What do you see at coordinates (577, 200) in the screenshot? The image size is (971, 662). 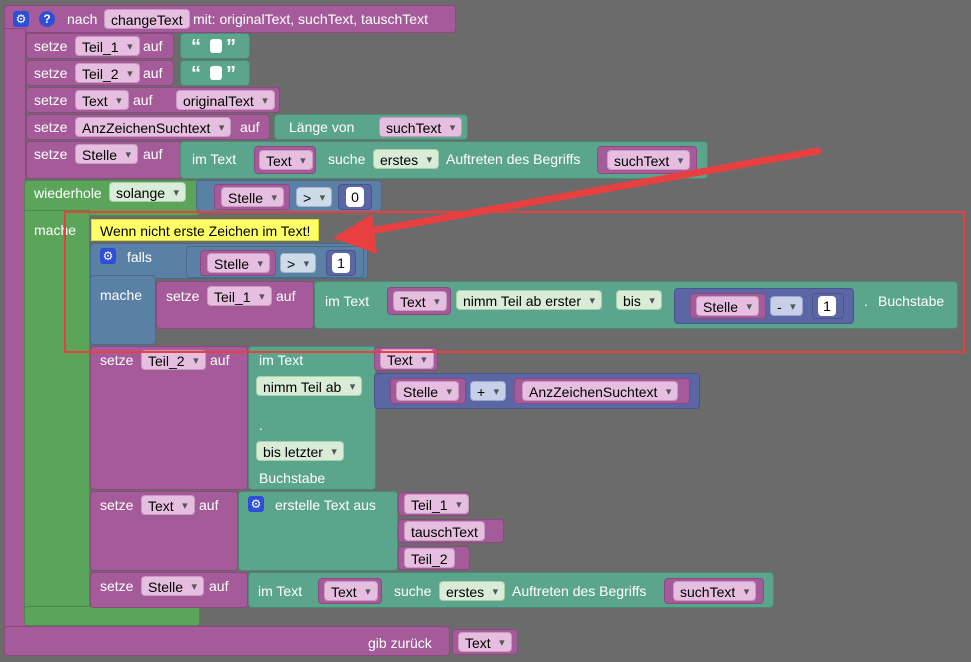 I see `annotation-arrow` at bounding box center [577, 200].